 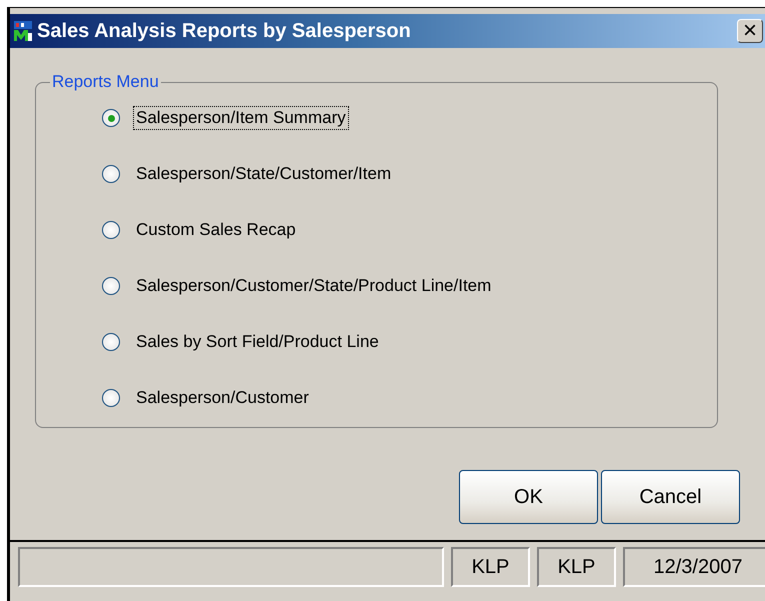 What do you see at coordinates (694, 567) in the screenshot?
I see `status-panel: 12/3/2007` at bounding box center [694, 567].